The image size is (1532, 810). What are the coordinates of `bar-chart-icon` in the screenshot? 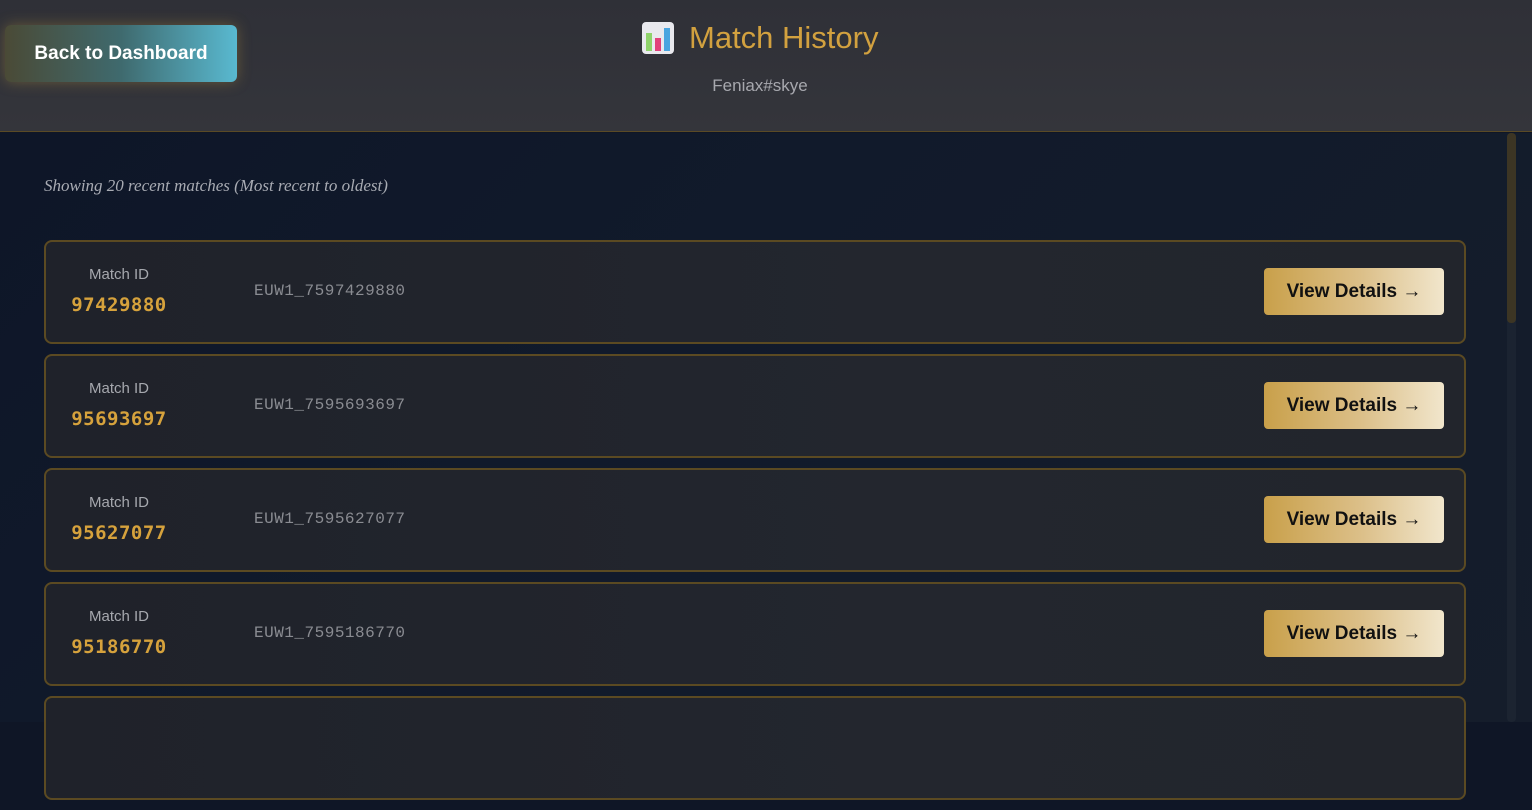 It's located at (658, 38).